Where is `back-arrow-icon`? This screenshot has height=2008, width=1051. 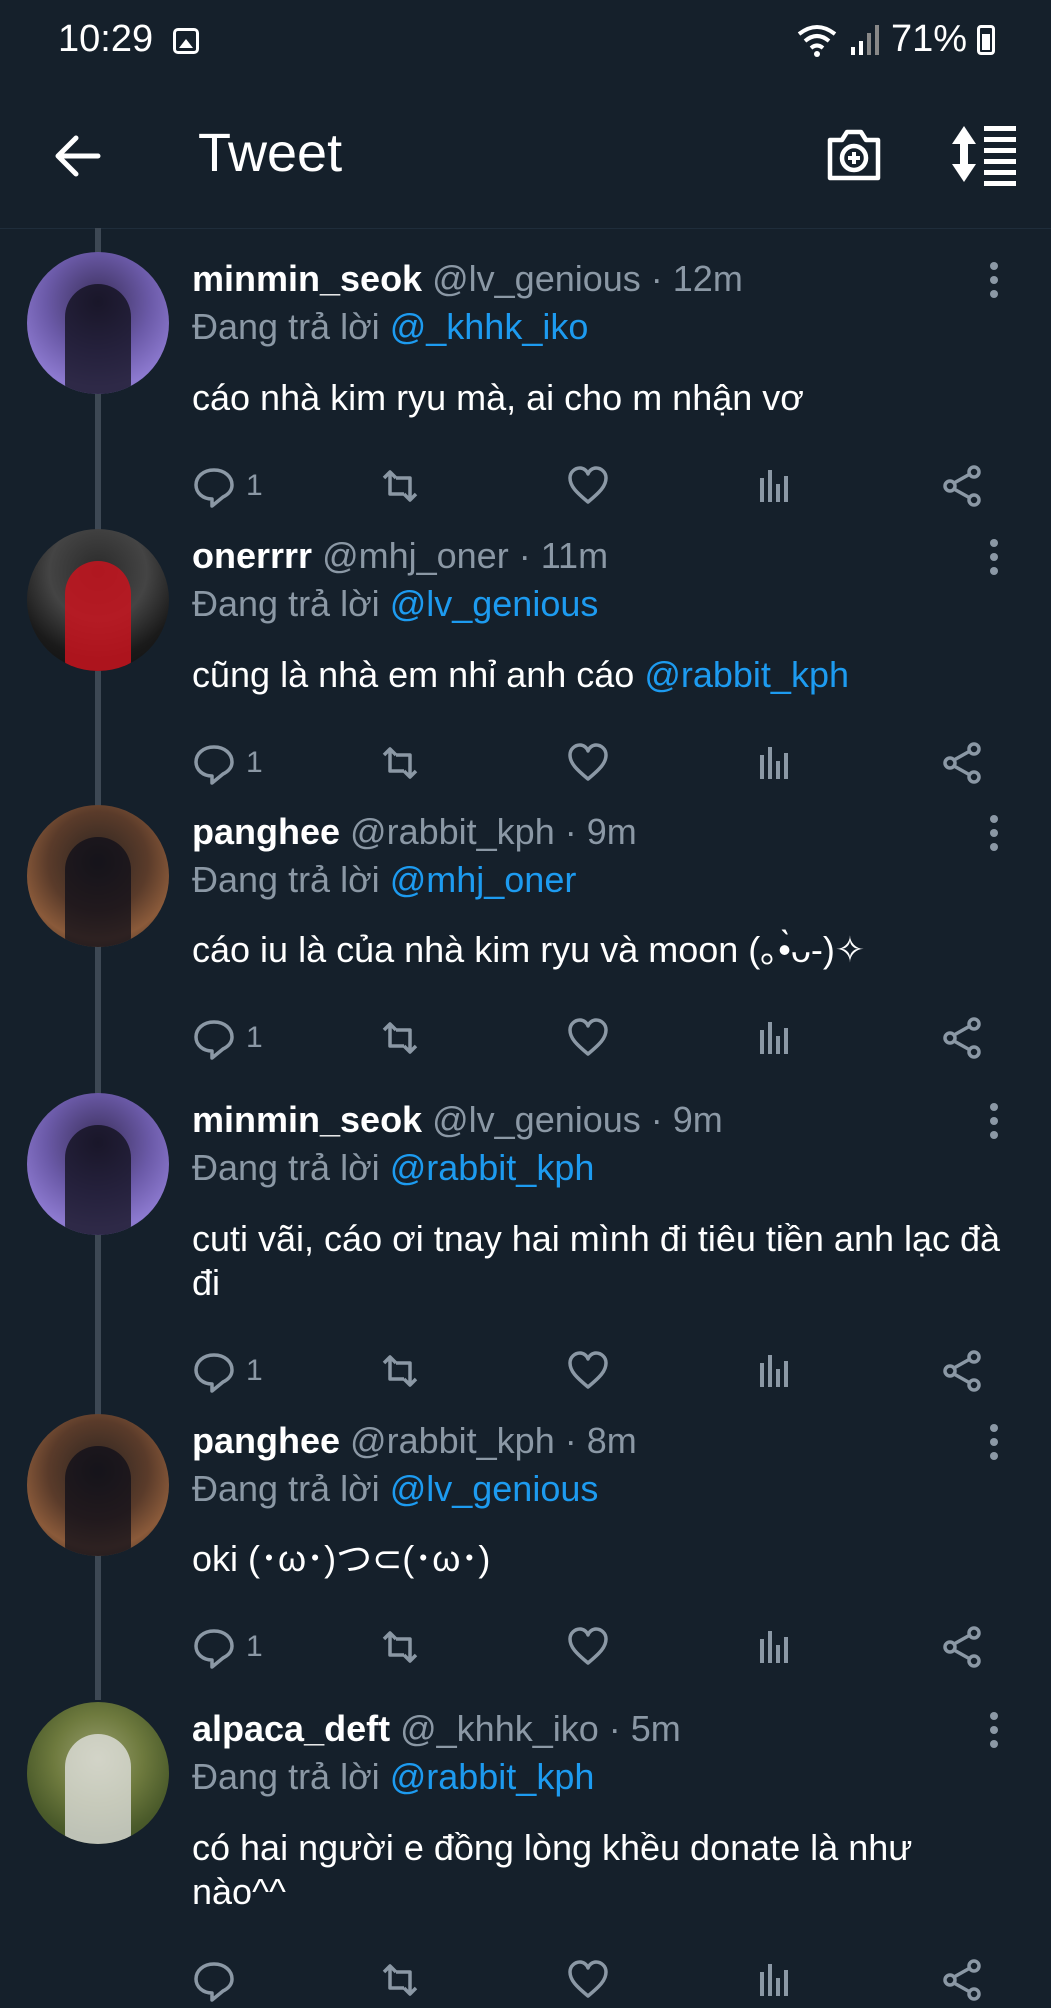
back-arrow-icon is located at coordinates (78, 156).